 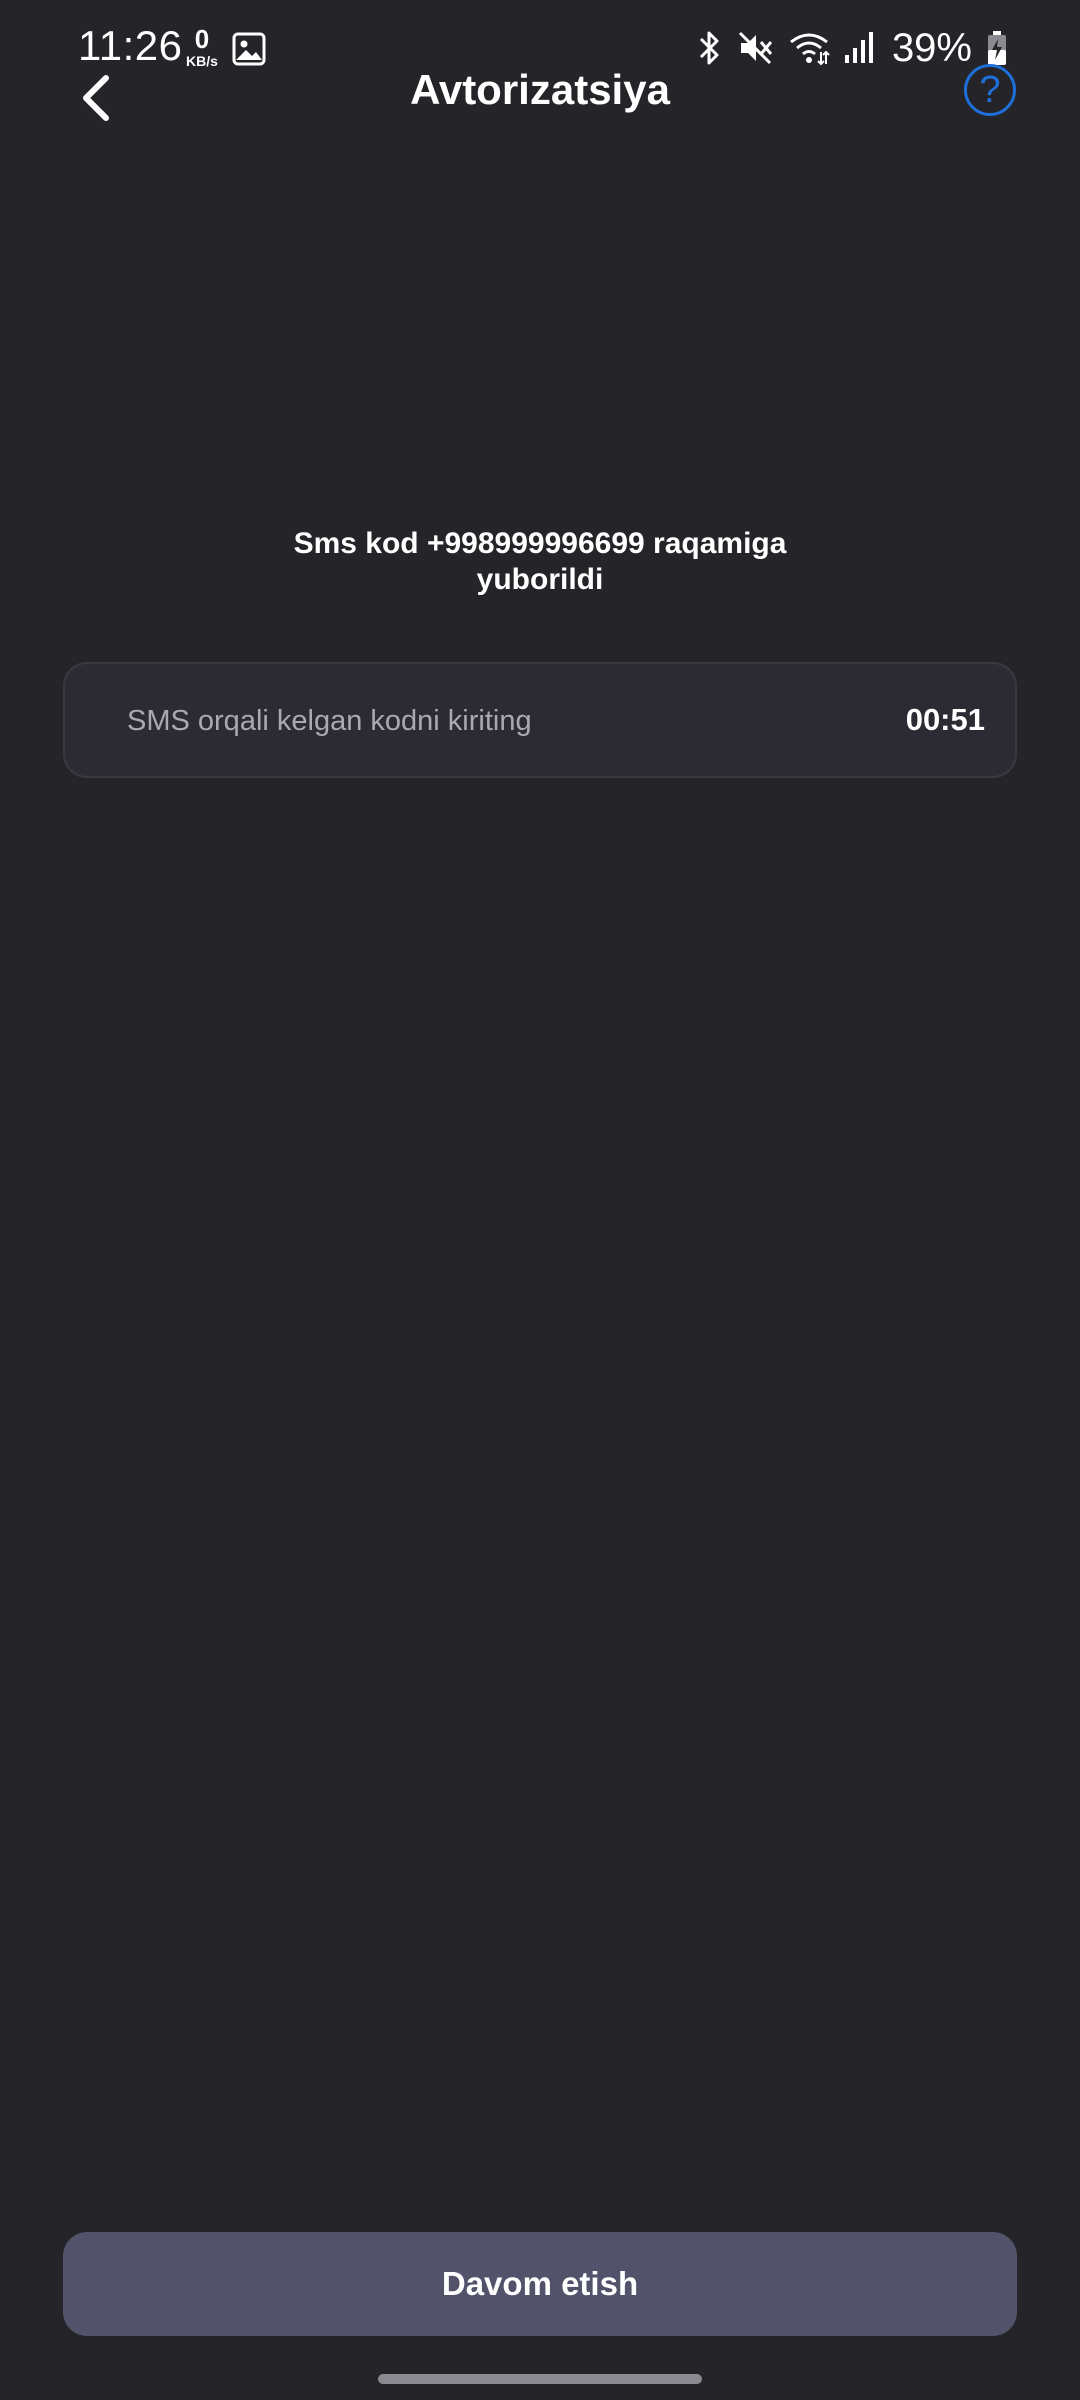 I want to click on help-button: ?, so click(x=990, y=90).